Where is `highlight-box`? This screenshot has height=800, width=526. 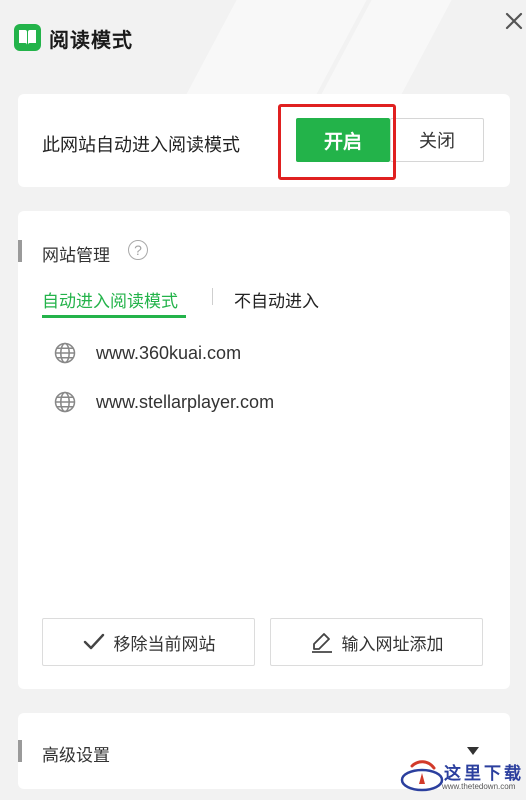 highlight-box is located at coordinates (337, 142).